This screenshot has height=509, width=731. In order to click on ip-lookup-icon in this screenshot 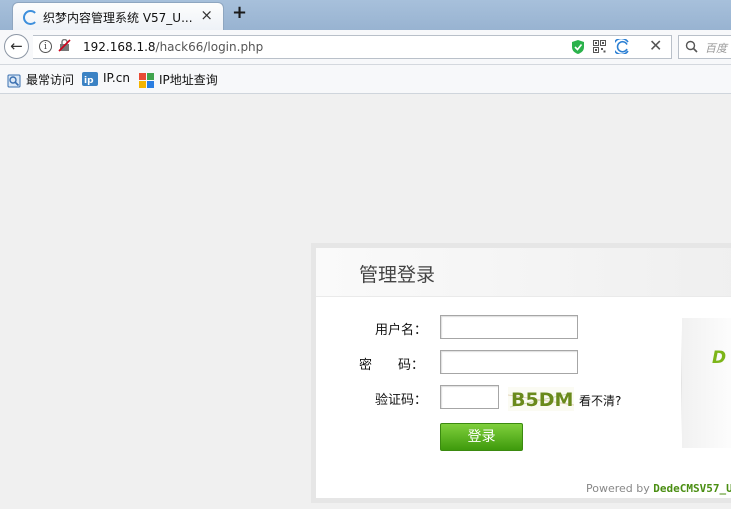, I will do `click(146, 80)`.